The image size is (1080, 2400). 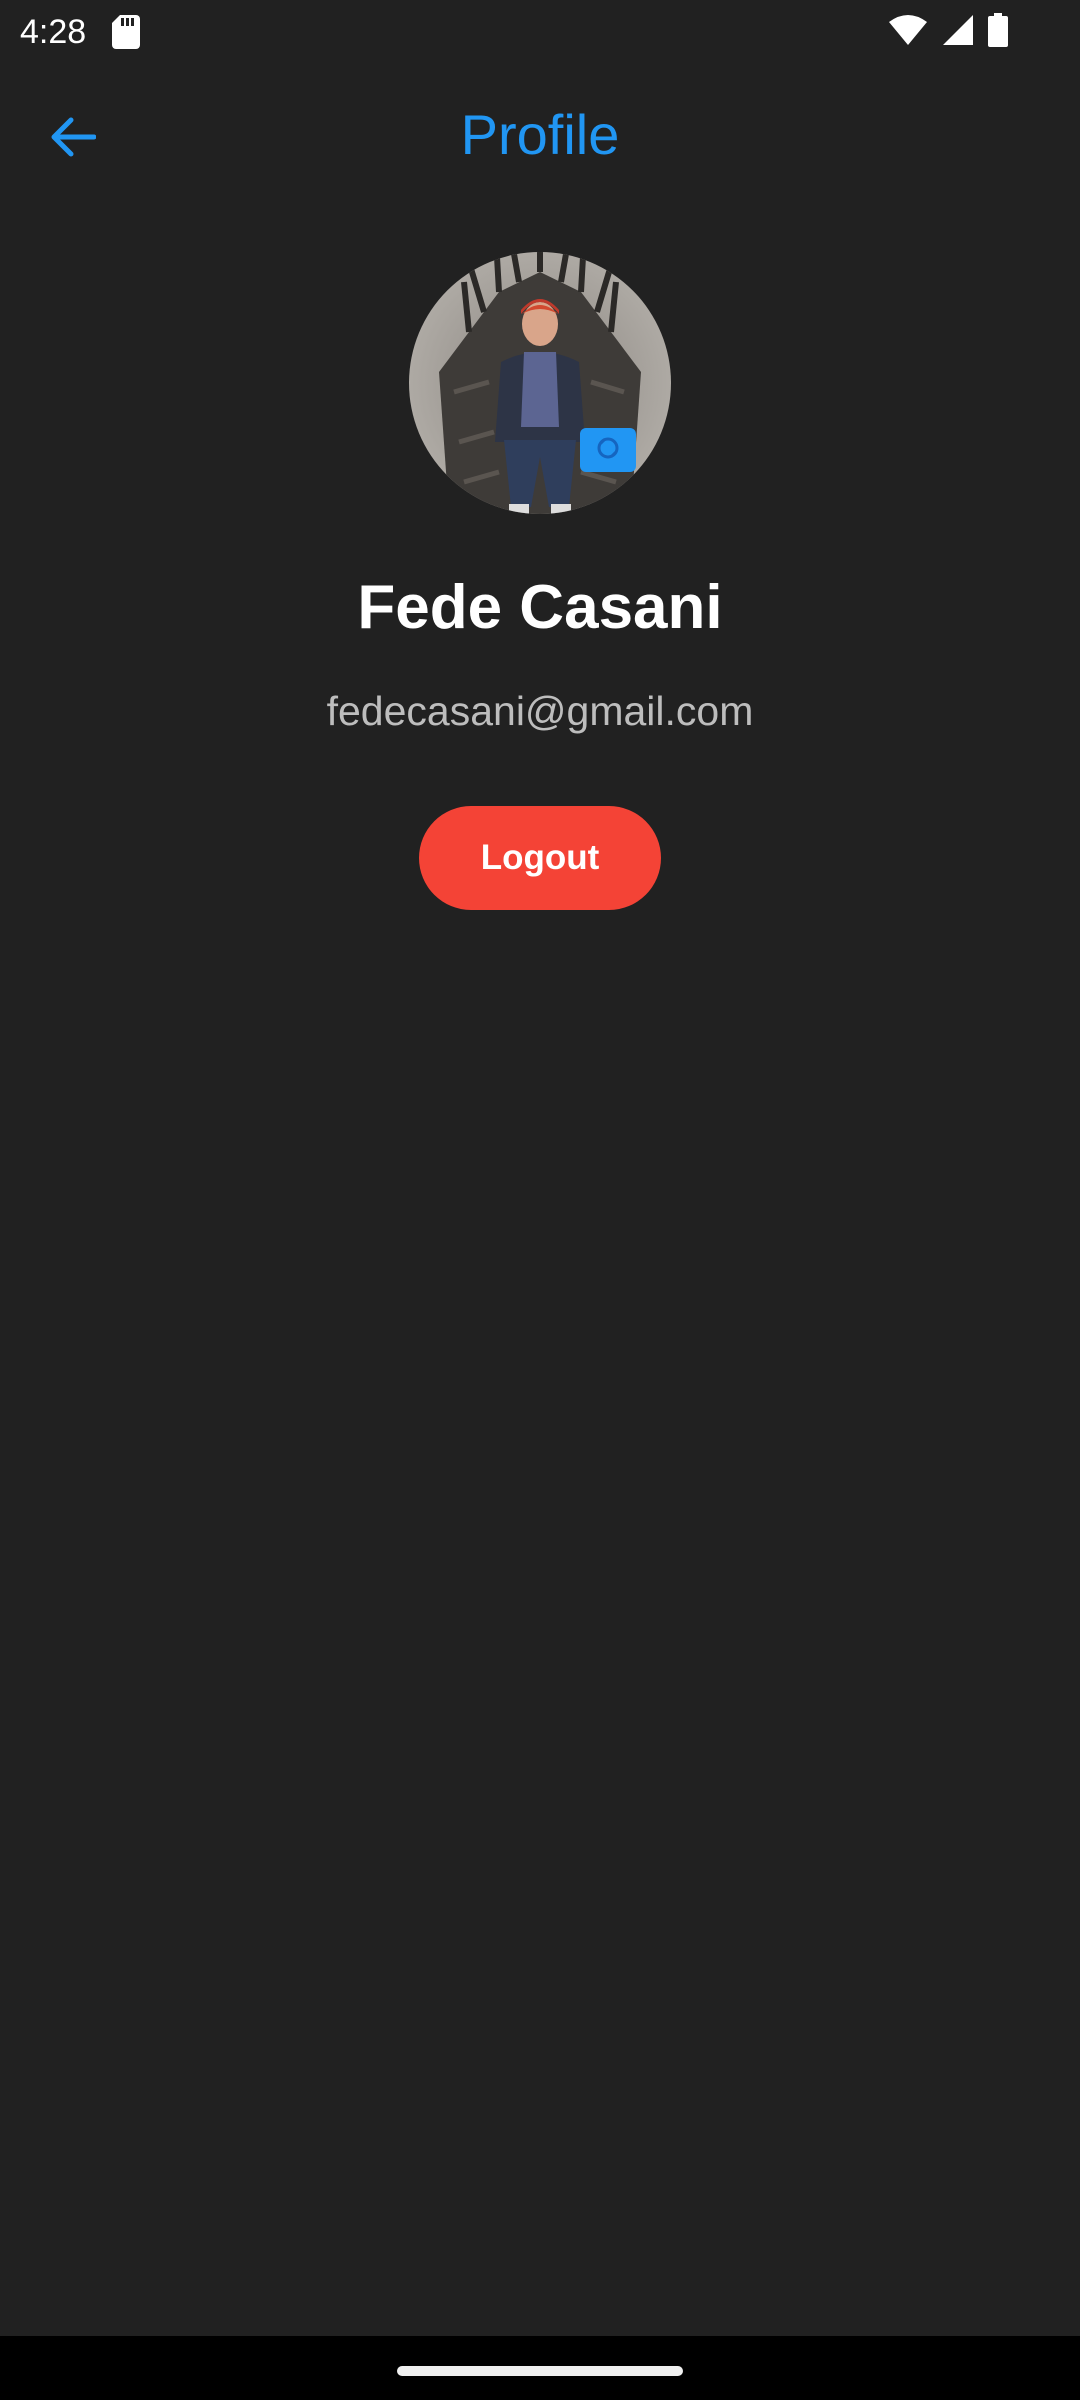 I want to click on signal-icon, so click(x=958, y=32).